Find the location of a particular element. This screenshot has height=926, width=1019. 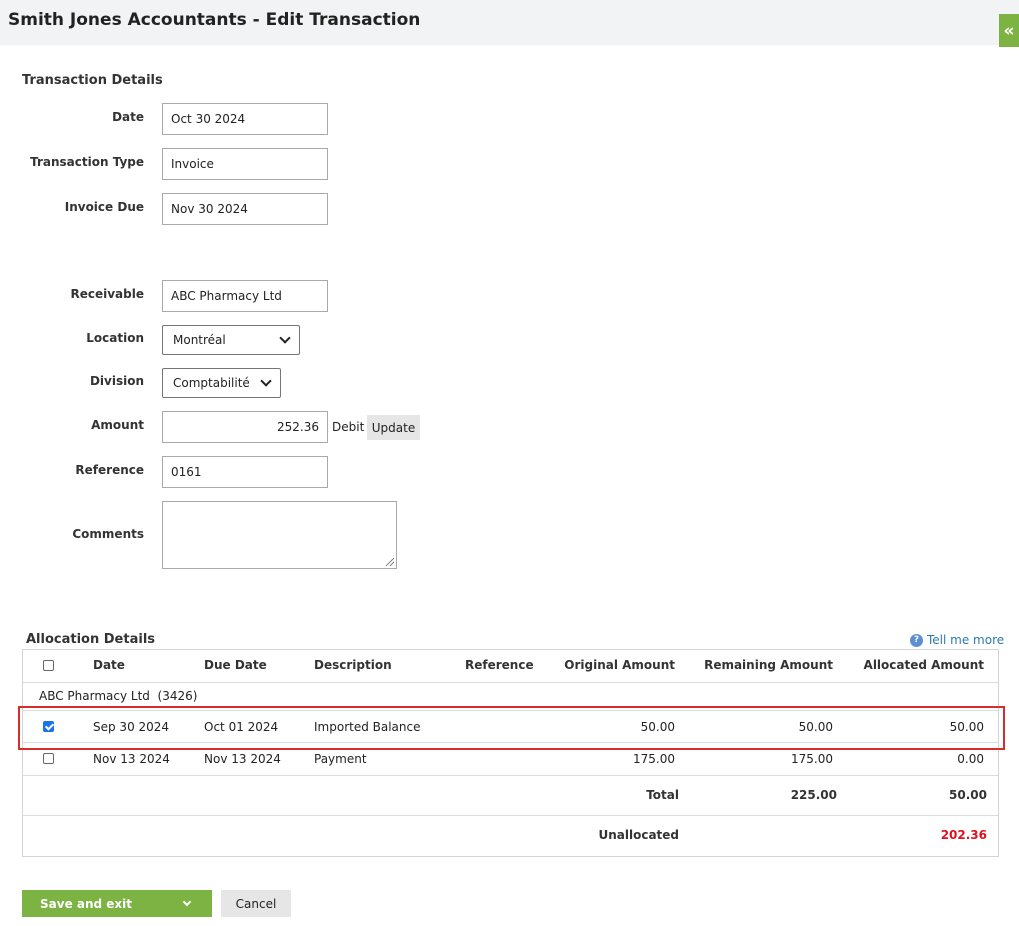

row-due-date: Oct 01 2024 is located at coordinates (241, 727).